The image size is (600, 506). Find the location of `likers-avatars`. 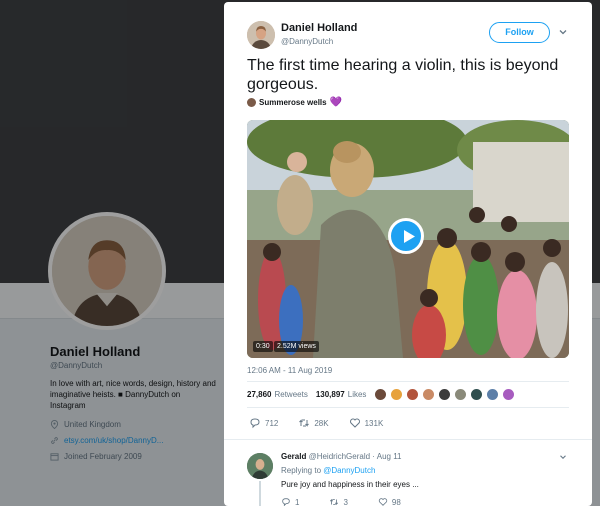

likers-avatars is located at coordinates (444, 394).